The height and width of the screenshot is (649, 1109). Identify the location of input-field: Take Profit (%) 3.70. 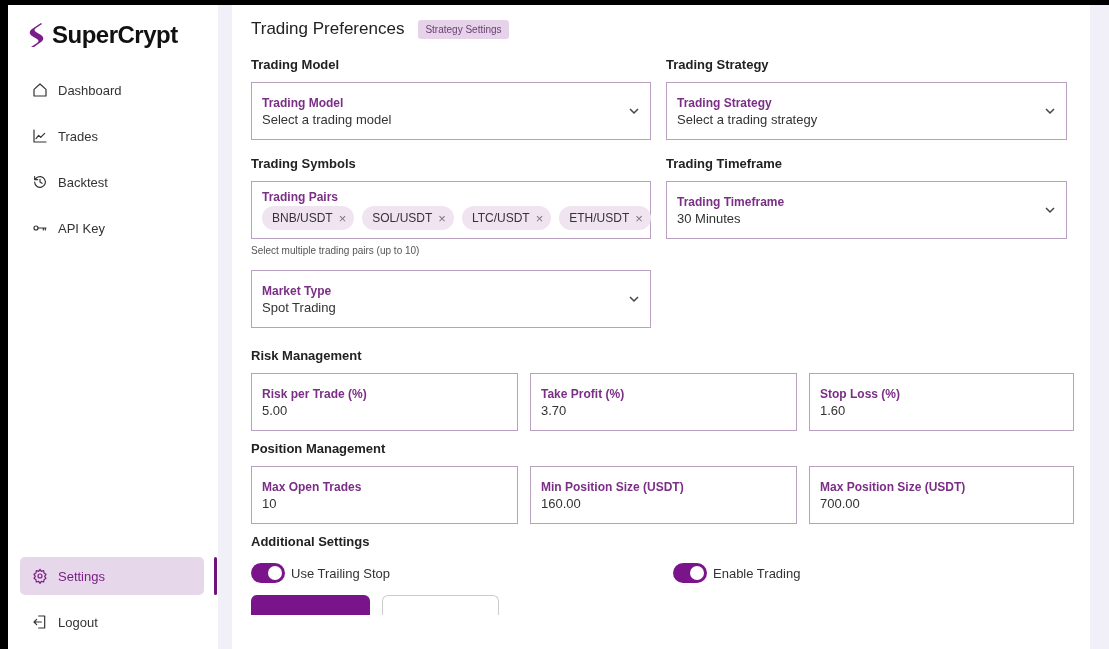
(663, 402).